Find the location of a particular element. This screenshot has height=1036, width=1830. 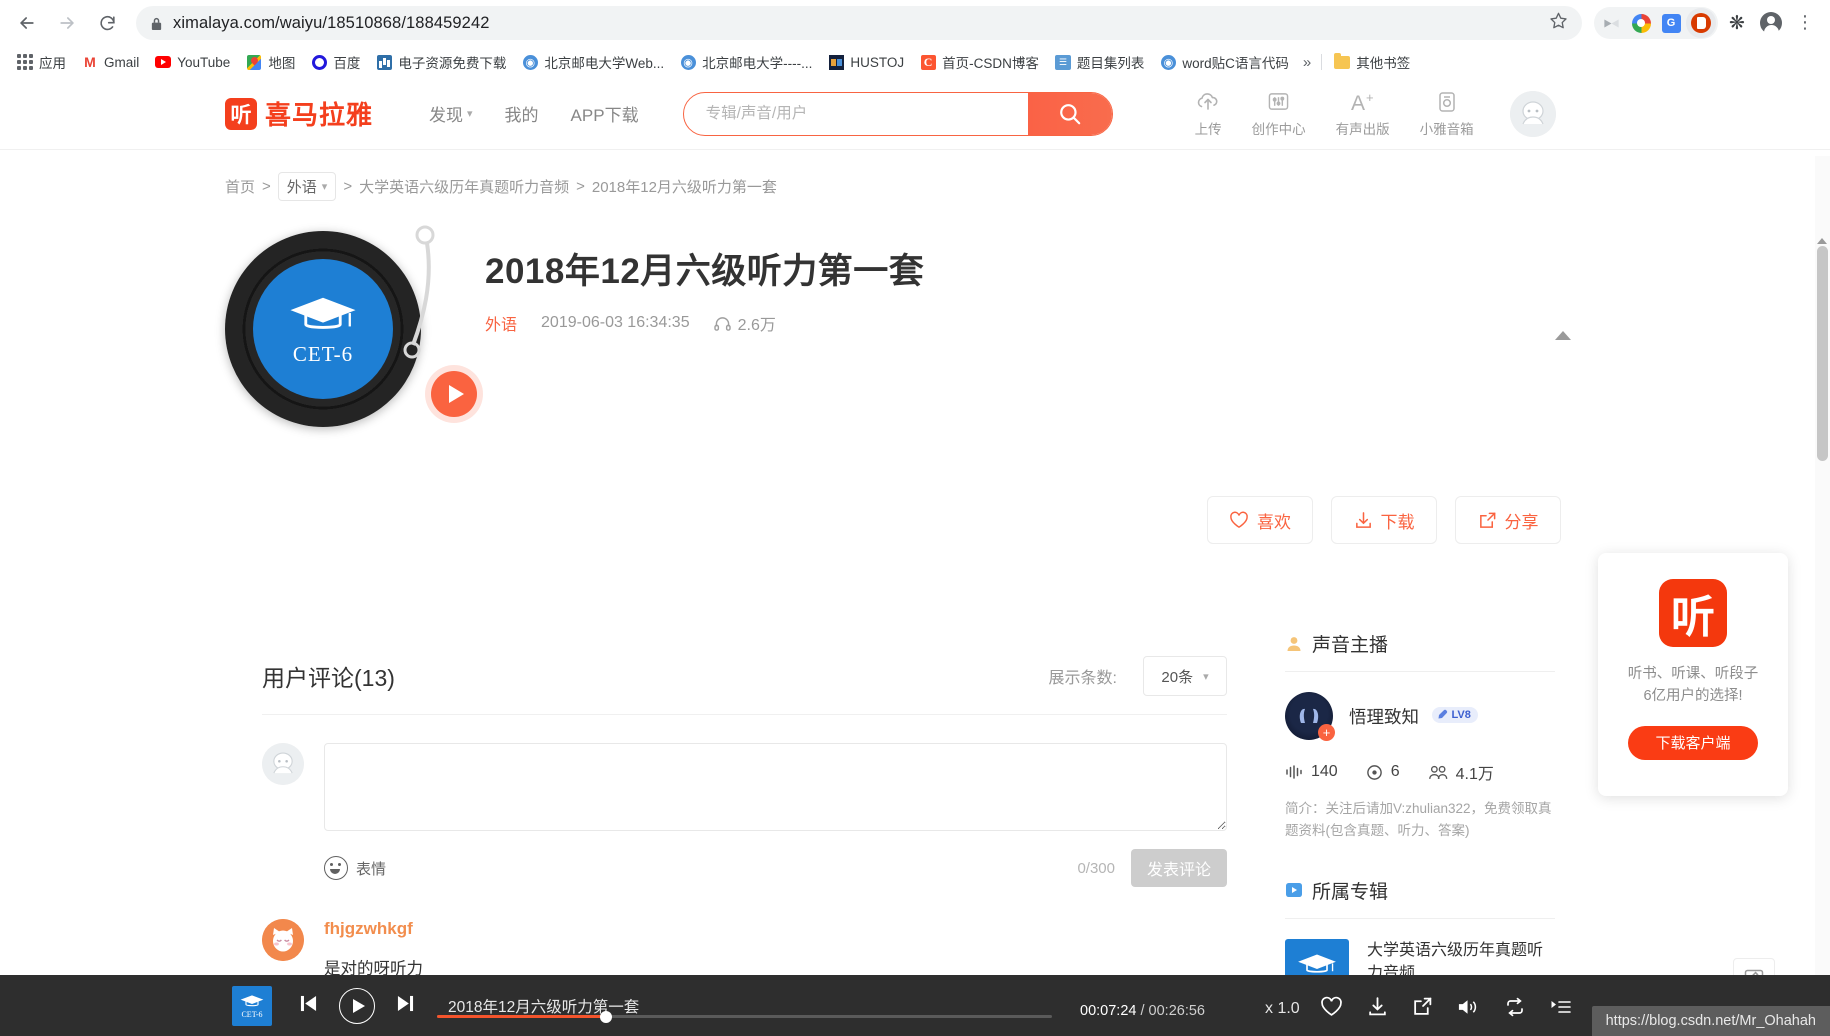

forward-arrow-icon is located at coordinates (67, 23).